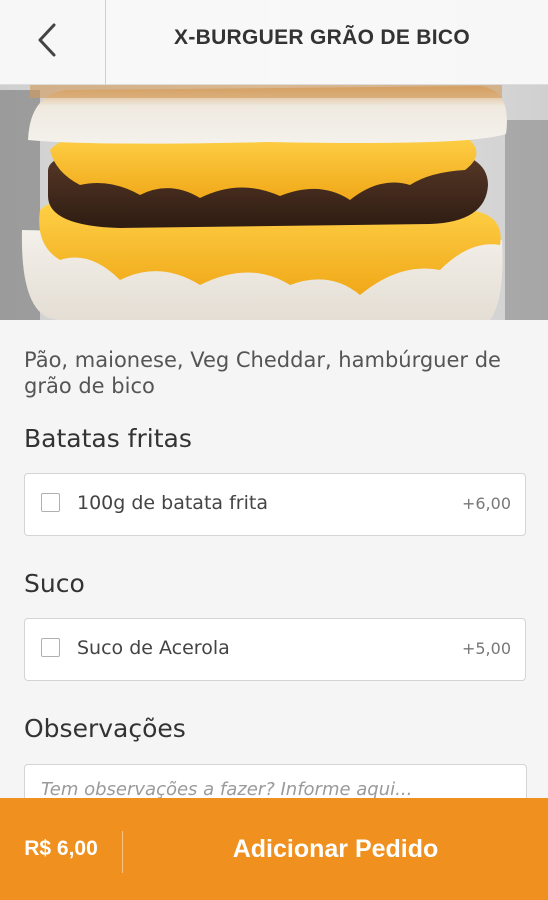 The height and width of the screenshot is (900, 548). Describe the element at coordinates (49, 42) in the screenshot. I see `chevron-left-icon` at that location.